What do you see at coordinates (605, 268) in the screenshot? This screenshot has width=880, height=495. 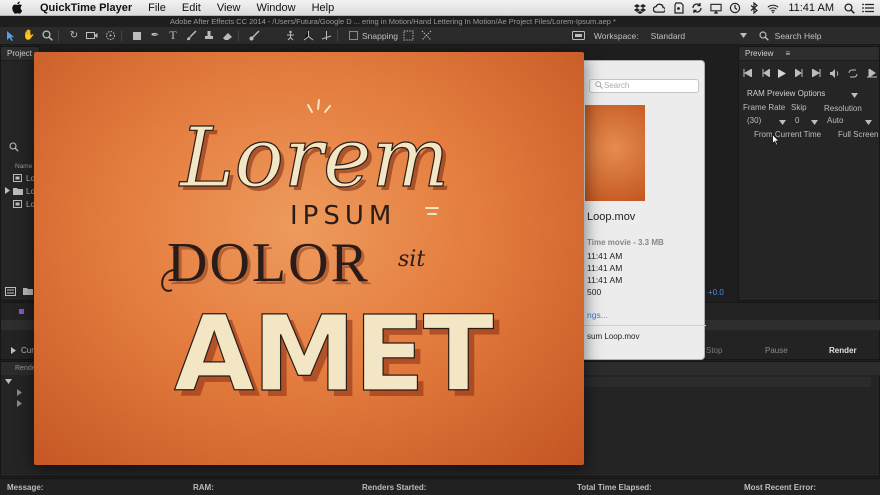 I see `modified-time: 11:41 AM` at bounding box center [605, 268].